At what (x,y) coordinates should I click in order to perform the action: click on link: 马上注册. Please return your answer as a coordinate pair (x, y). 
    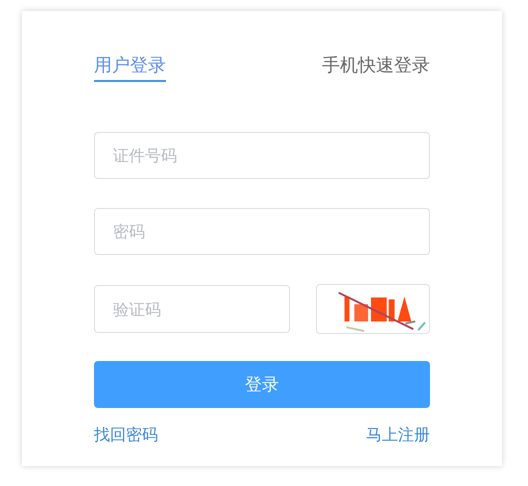
    Looking at the image, I should click on (398, 435).